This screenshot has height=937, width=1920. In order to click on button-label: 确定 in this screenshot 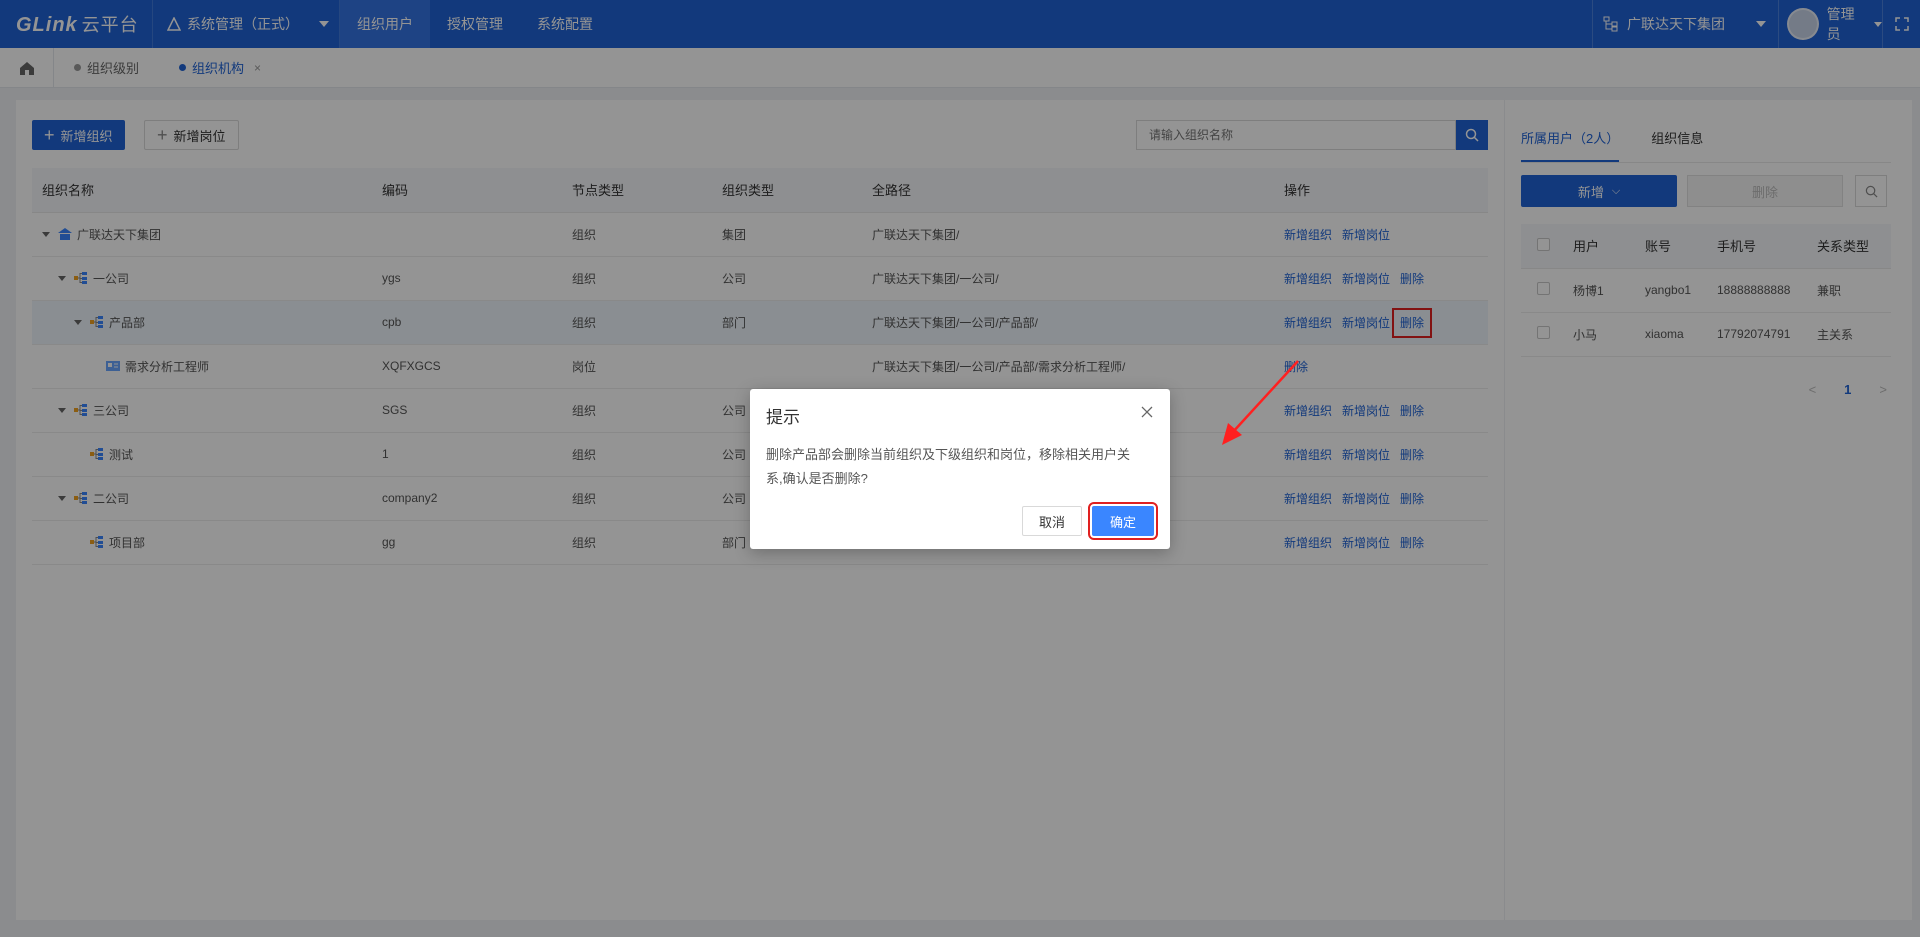, I will do `click(1122, 522)`.